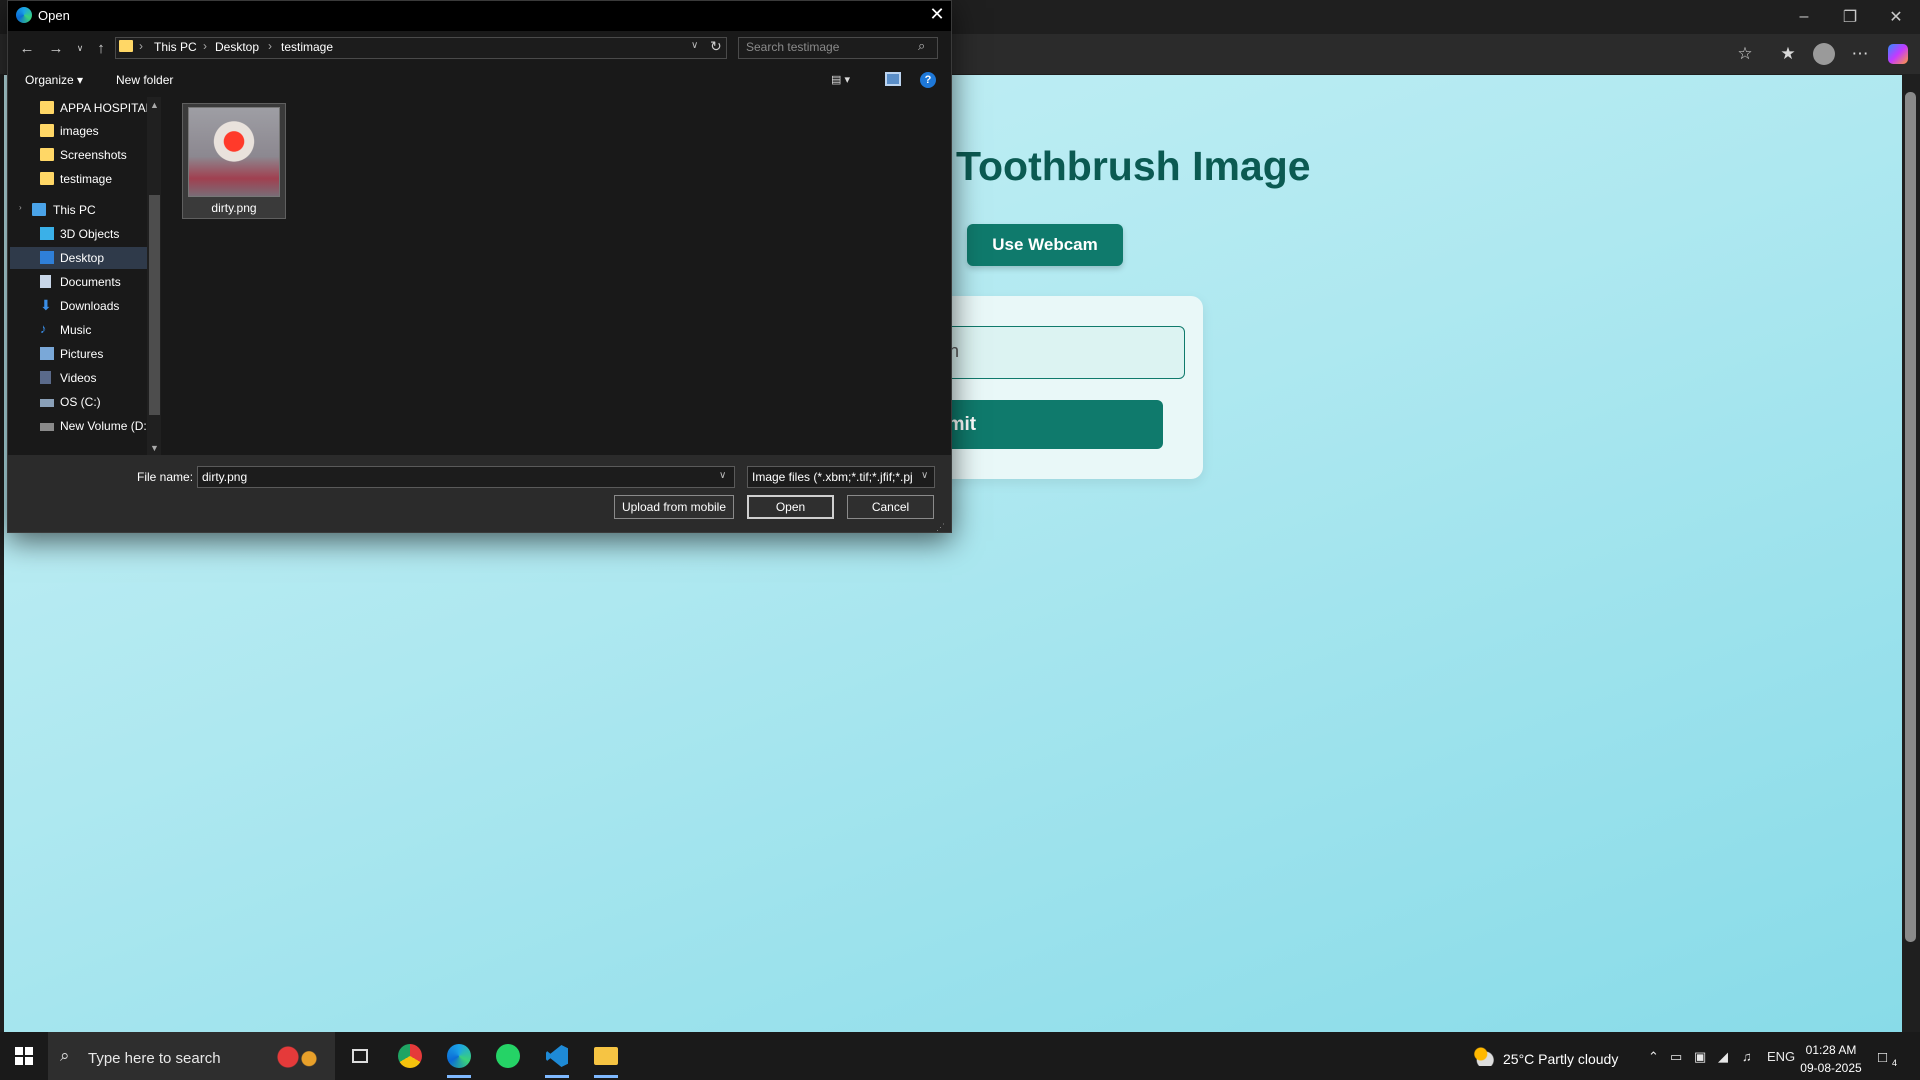 The image size is (1920, 1080). I want to click on video-icon, so click(45, 377).